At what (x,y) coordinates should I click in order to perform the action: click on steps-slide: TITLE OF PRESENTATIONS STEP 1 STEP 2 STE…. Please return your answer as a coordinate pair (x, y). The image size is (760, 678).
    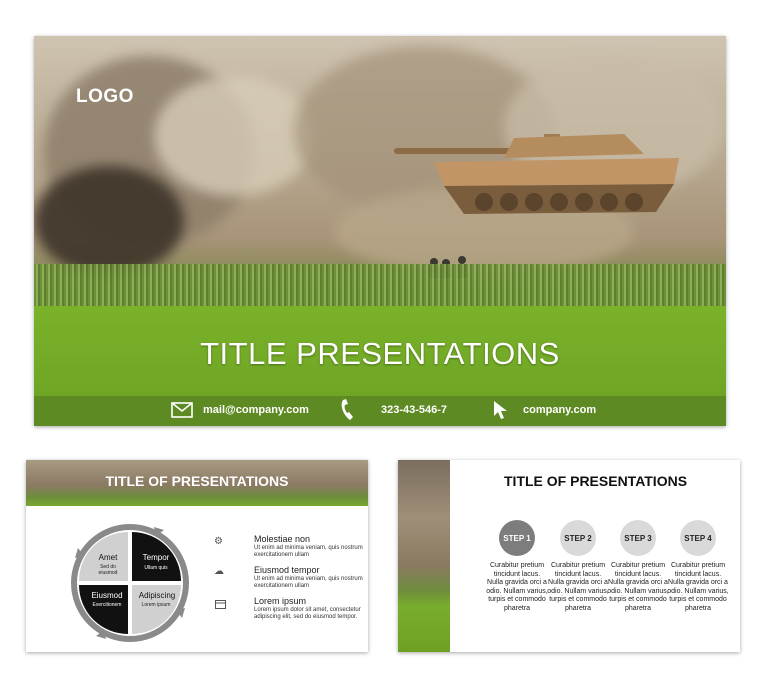
    Looking at the image, I should click on (569, 556).